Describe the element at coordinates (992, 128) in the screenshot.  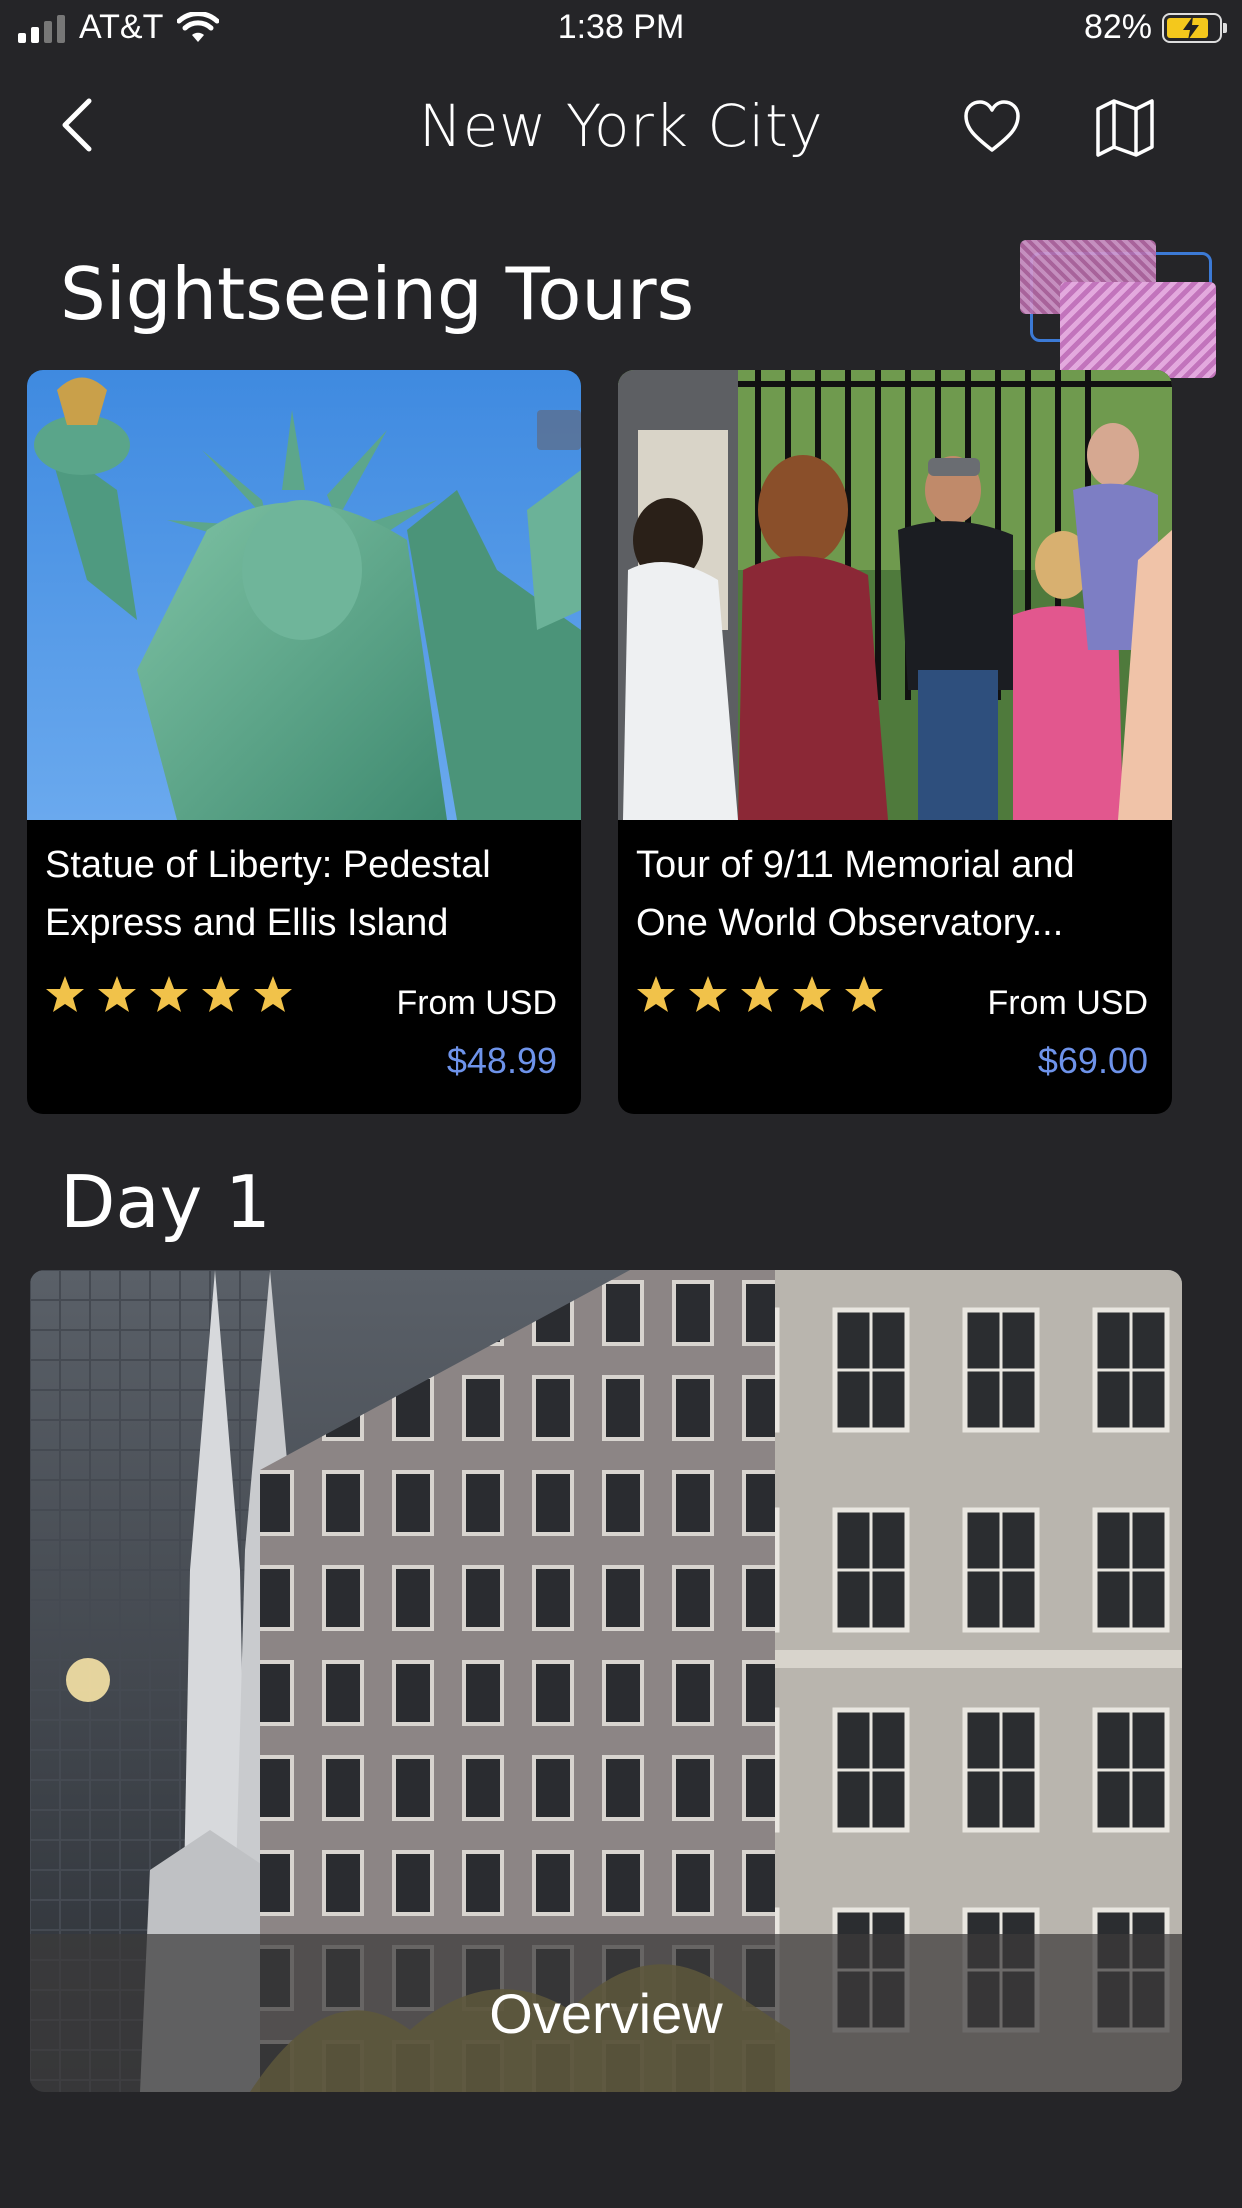
I see `heart-icon` at that location.